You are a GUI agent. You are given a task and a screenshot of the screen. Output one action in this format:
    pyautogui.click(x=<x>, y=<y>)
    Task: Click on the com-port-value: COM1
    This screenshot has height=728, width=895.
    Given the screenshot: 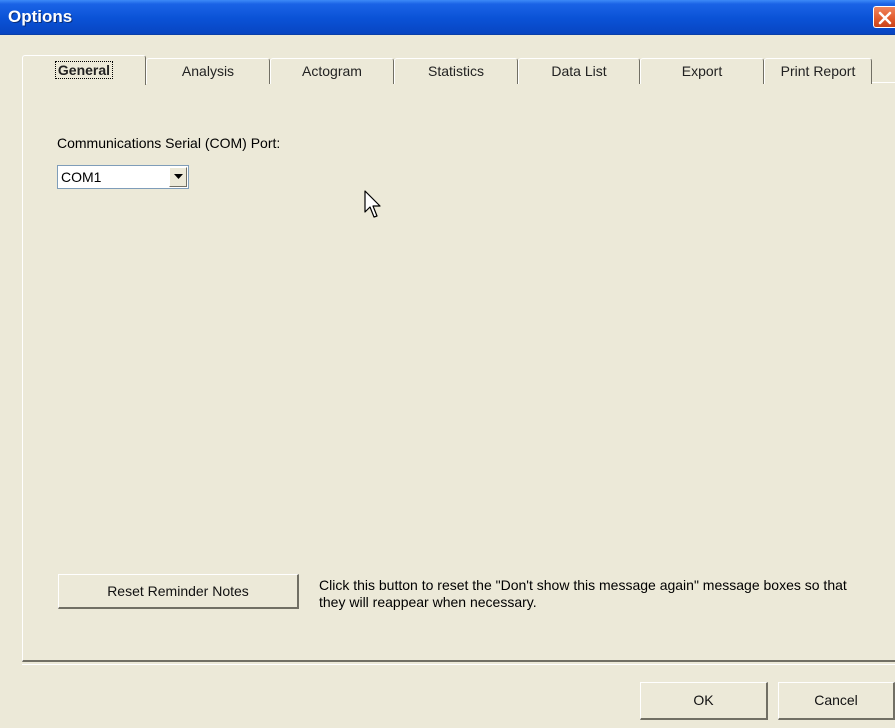 What is the action you would take?
    pyautogui.click(x=81, y=177)
    